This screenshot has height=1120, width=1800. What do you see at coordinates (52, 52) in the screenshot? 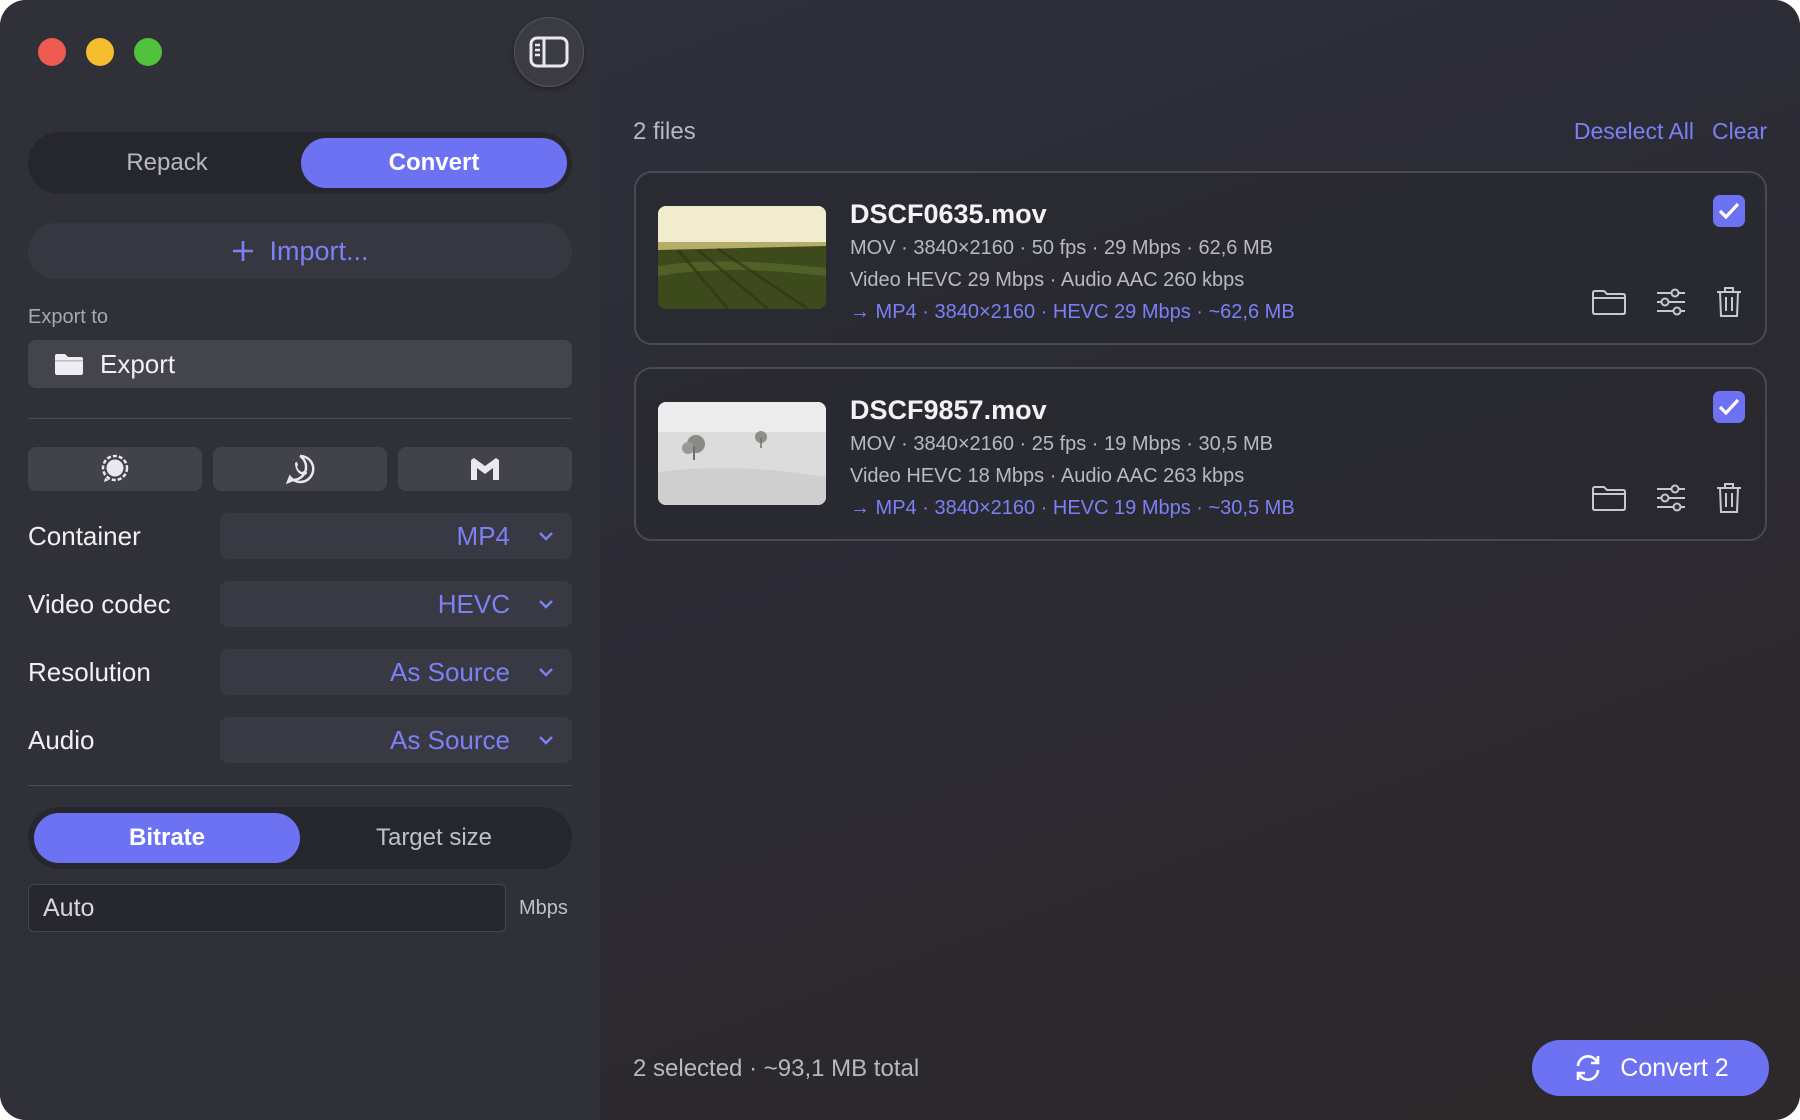
I see `close-window-button` at bounding box center [52, 52].